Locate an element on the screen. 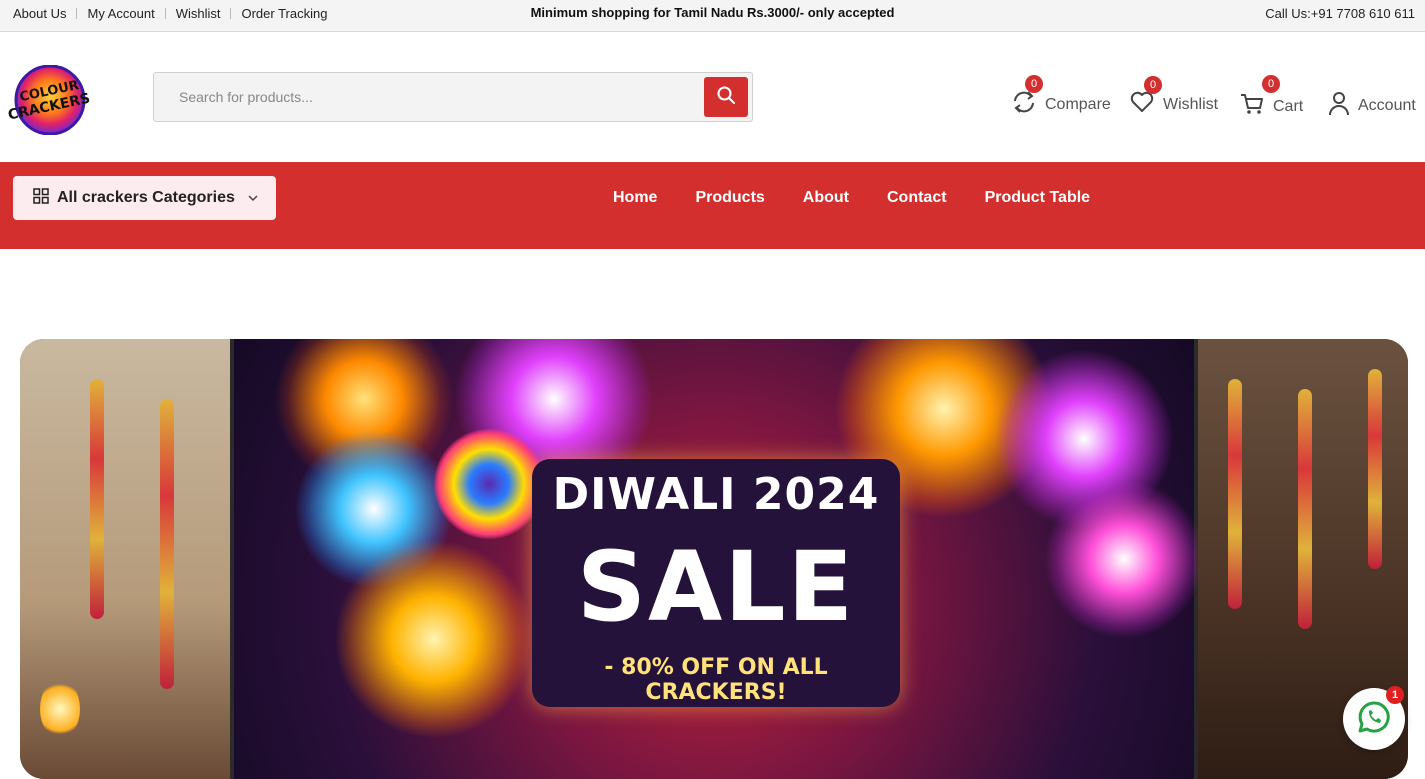 The width and height of the screenshot is (1425, 779). wishlist-button: Wishlist is located at coordinates (1173, 104).